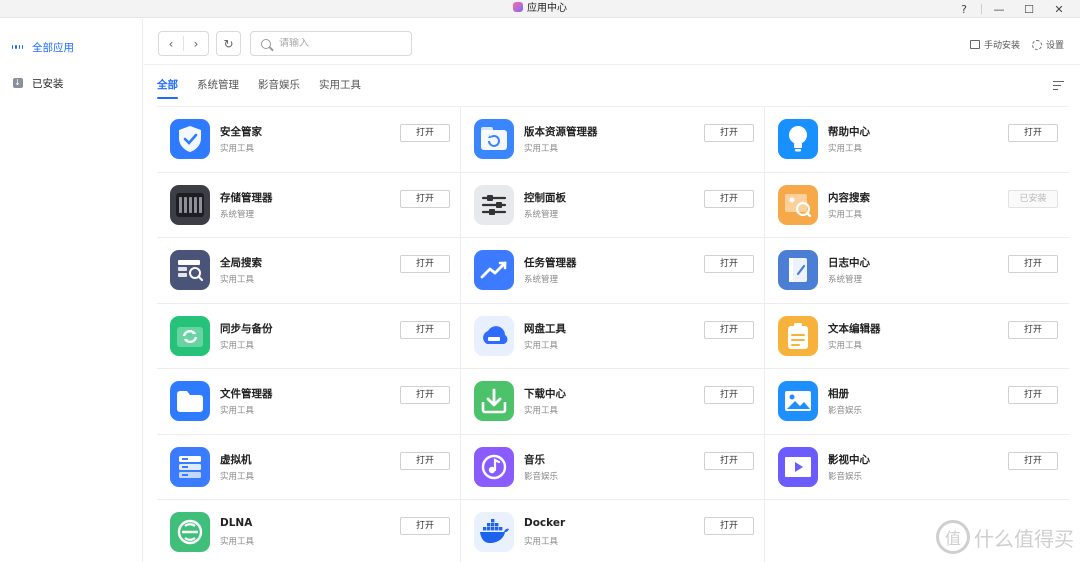  Describe the element at coordinates (494, 401) in the screenshot. I see `download-tray-icon` at that location.